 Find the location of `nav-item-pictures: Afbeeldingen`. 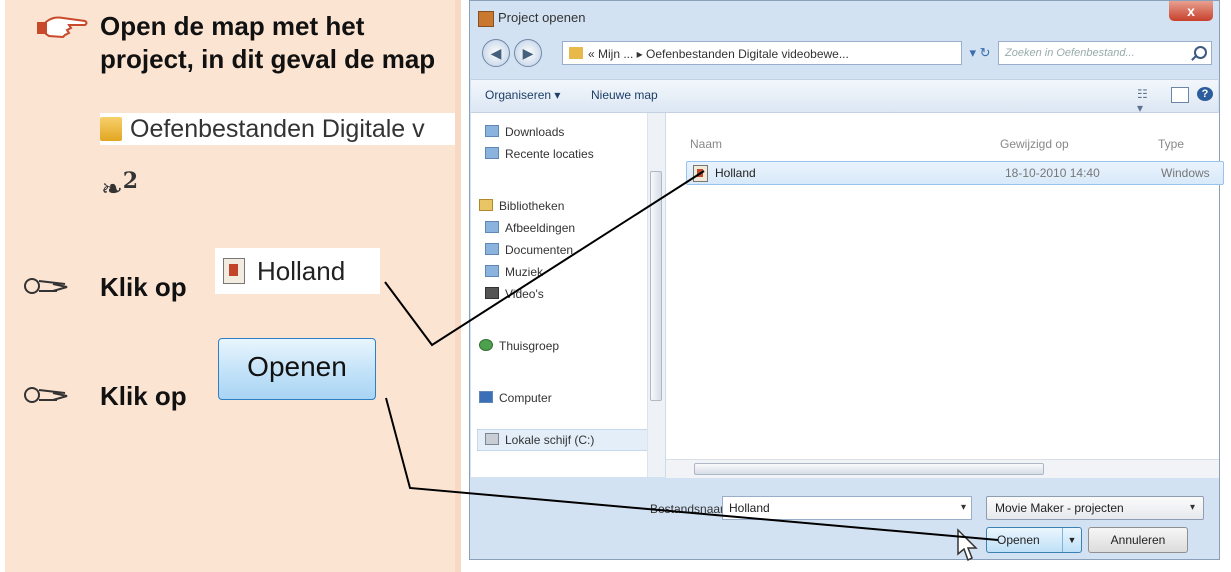

nav-item-pictures: Afbeeldingen is located at coordinates (530, 228).